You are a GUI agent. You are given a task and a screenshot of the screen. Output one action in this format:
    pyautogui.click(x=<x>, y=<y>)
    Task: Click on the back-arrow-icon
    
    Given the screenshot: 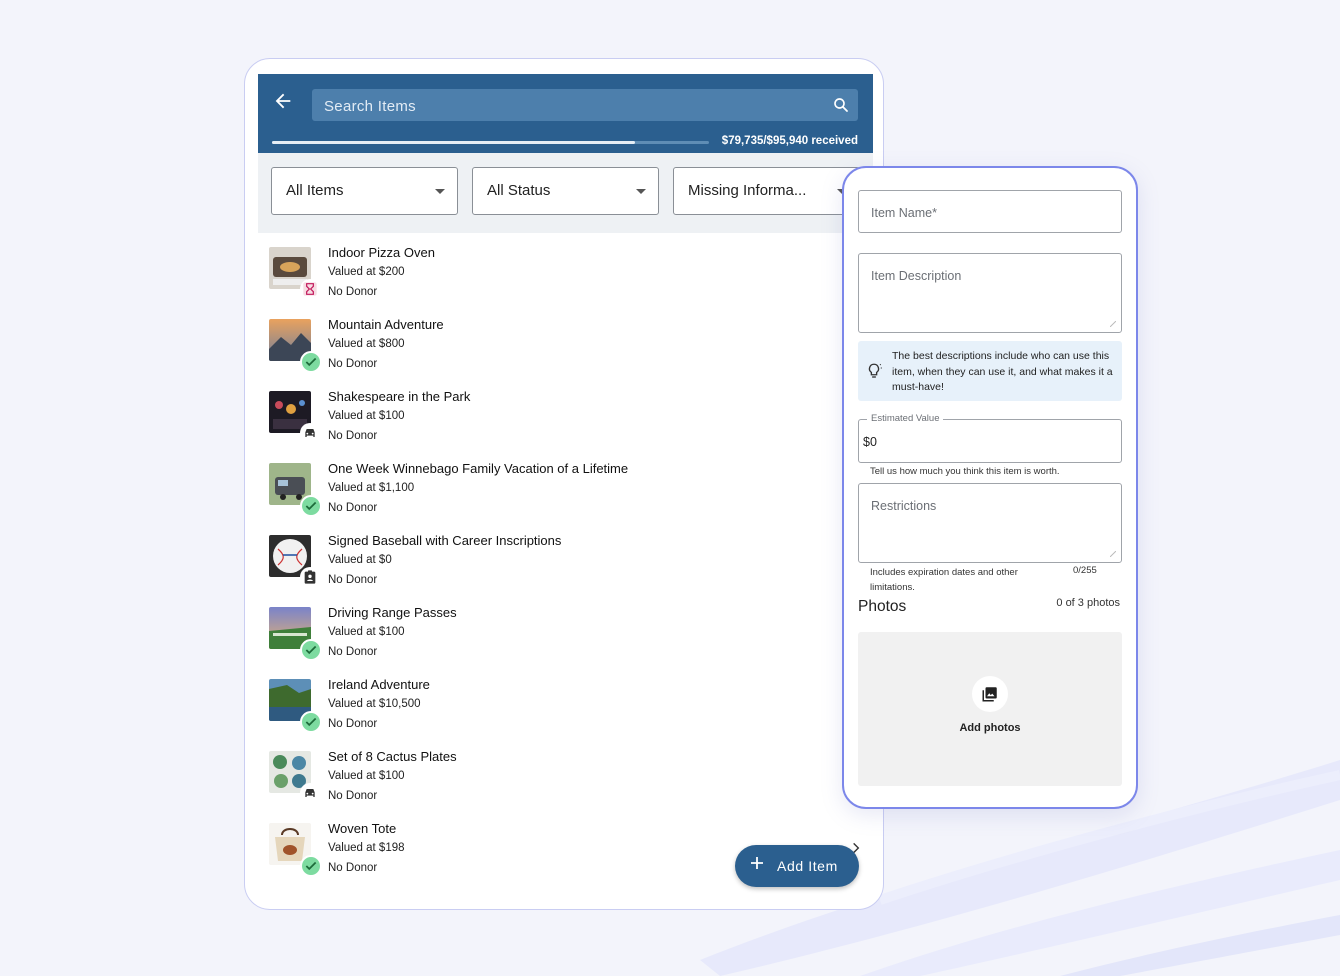 What is the action you would take?
    pyautogui.click(x=283, y=101)
    